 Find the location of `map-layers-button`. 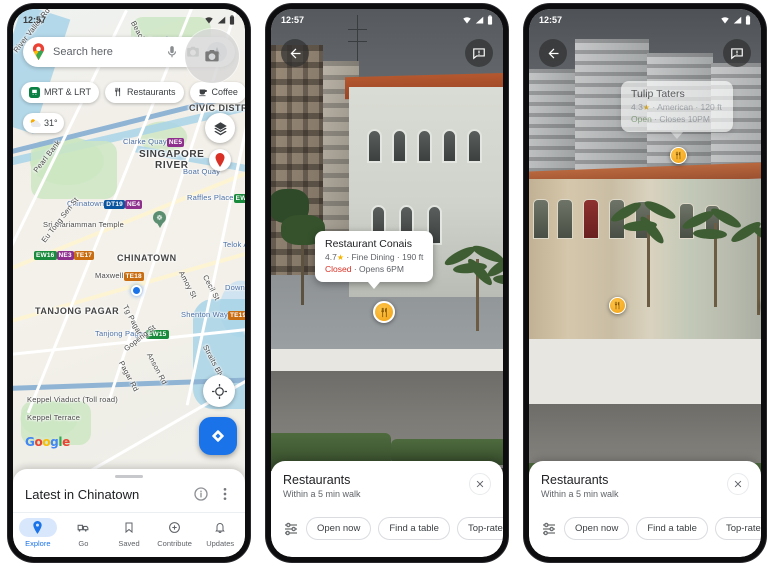

map-layers-button is located at coordinates (220, 128).